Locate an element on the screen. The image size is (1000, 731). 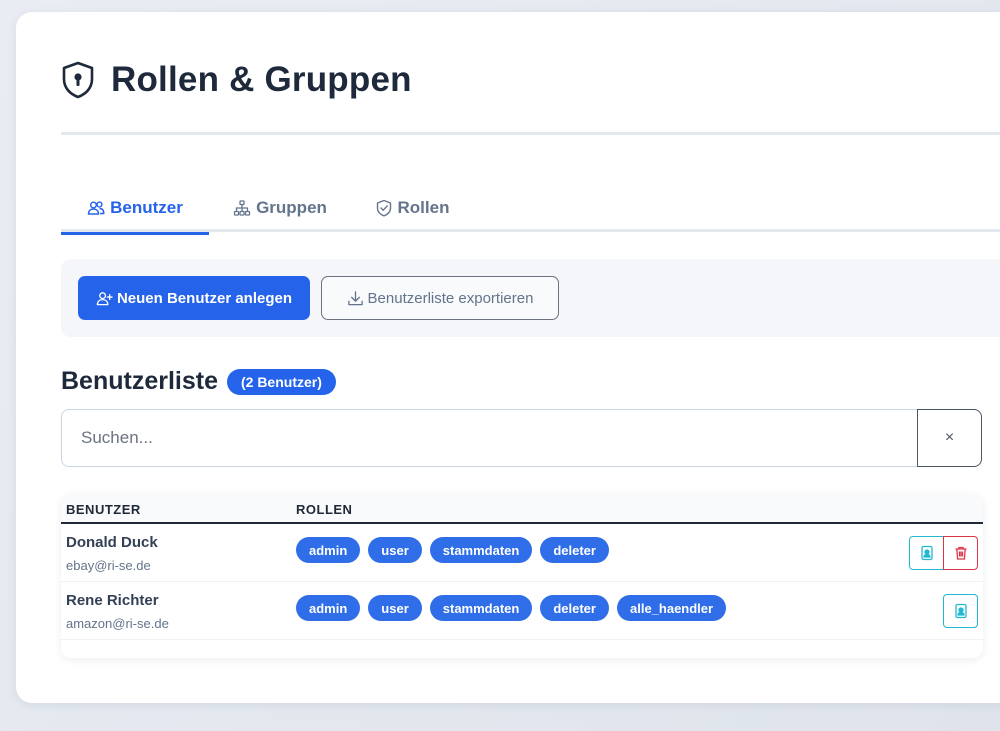
new-user-label: Neuen Benutzer anlegen is located at coordinates (204, 298).